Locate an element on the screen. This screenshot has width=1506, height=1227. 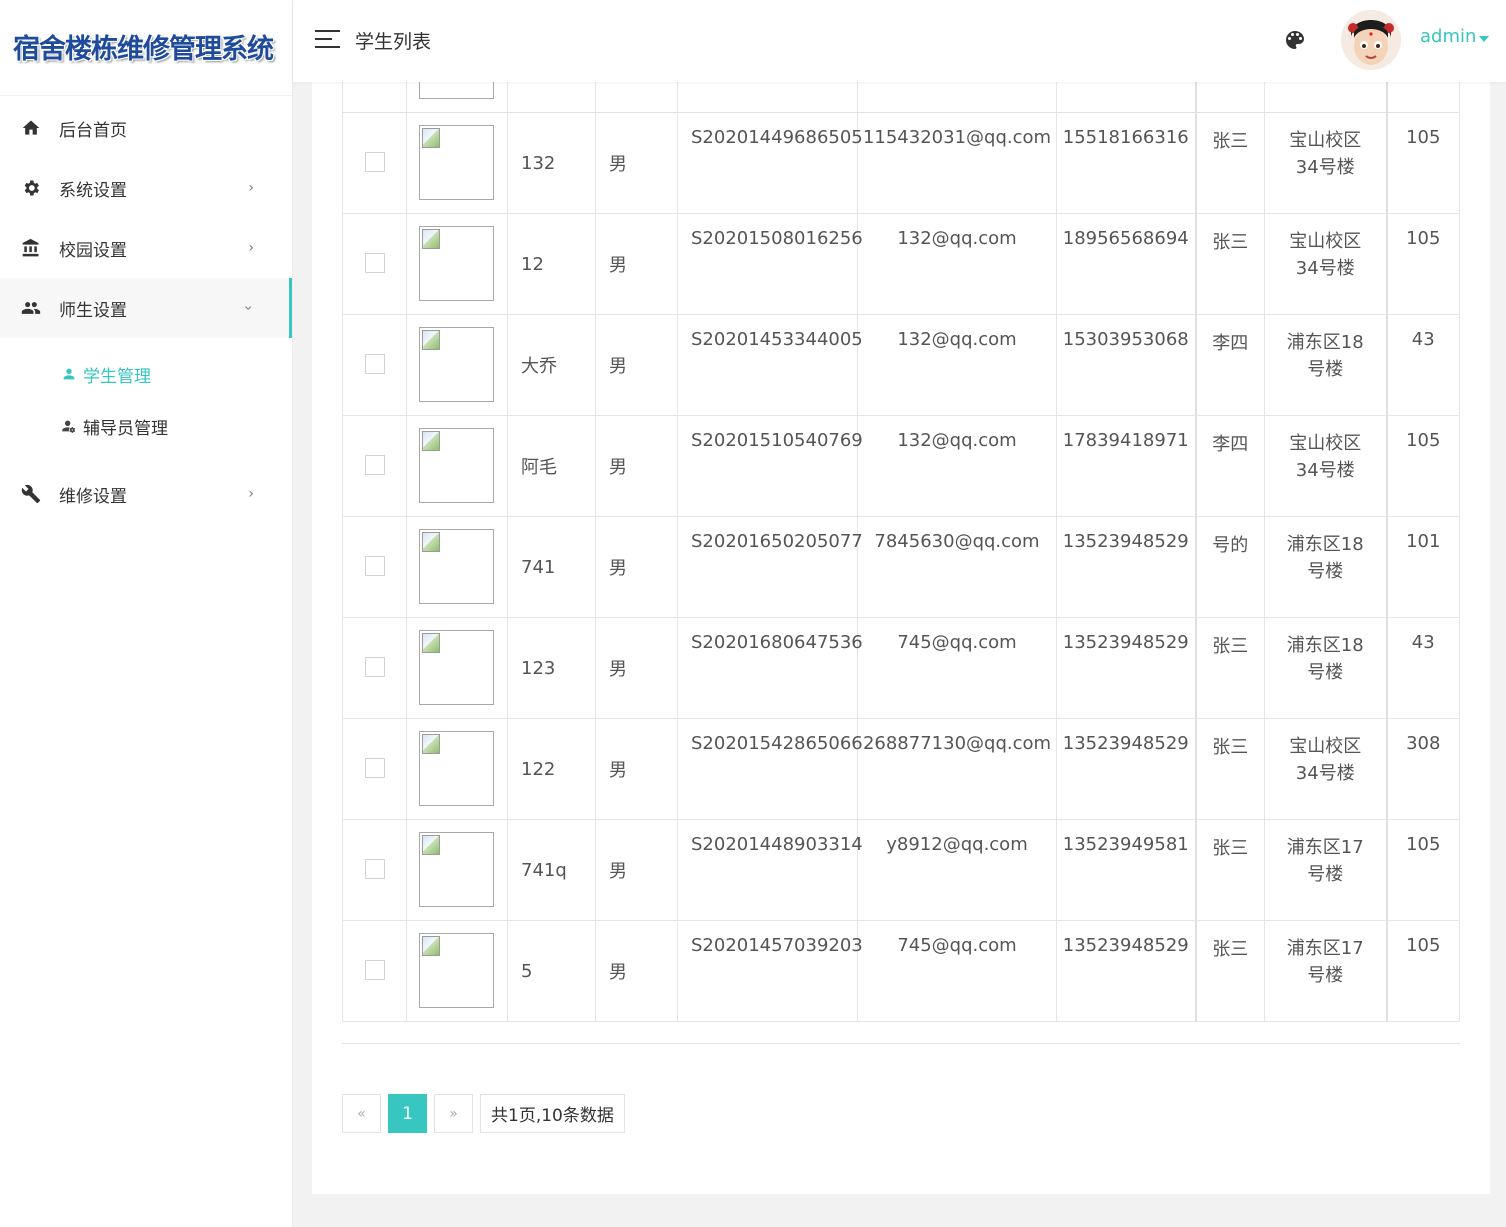
pagination-next-button: » is located at coordinates (453, 1113).